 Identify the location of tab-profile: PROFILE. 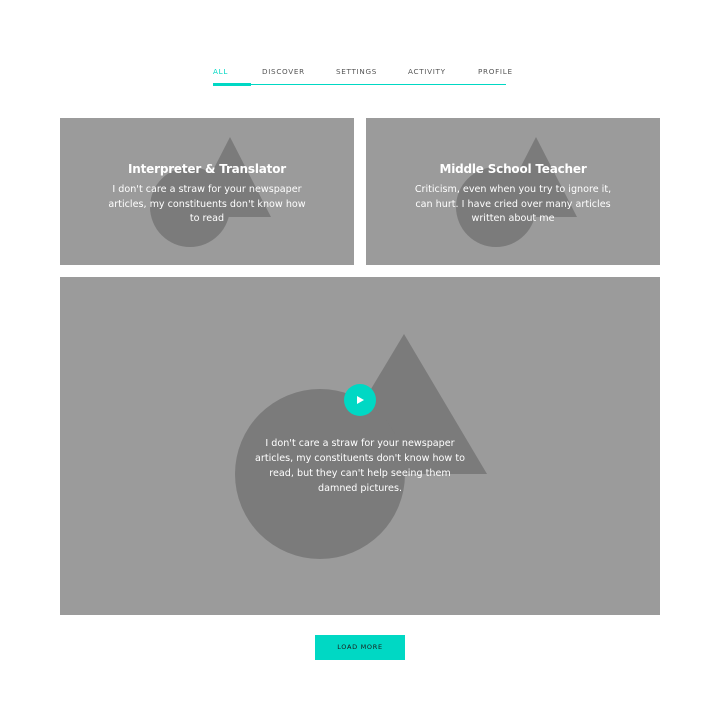
(495, 71).